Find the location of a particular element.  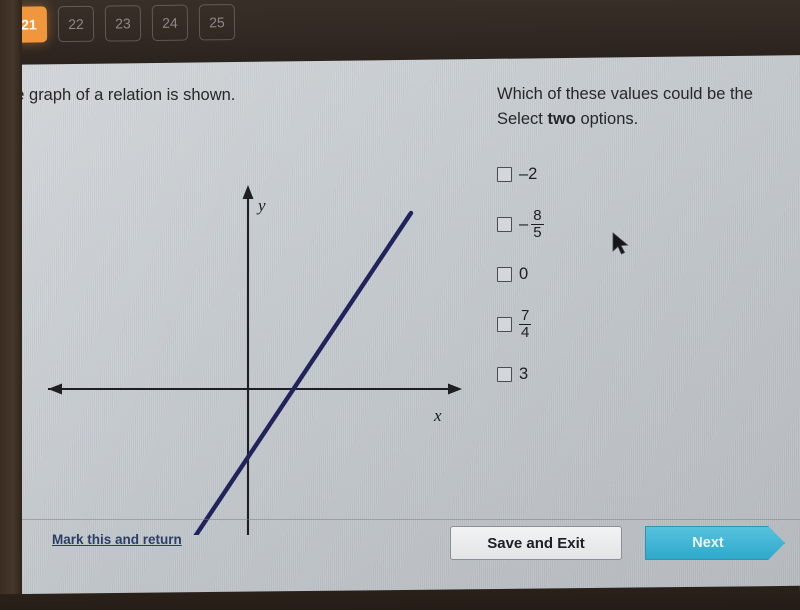

option-2-denominator: 5 is located at coordinates (537, 232).